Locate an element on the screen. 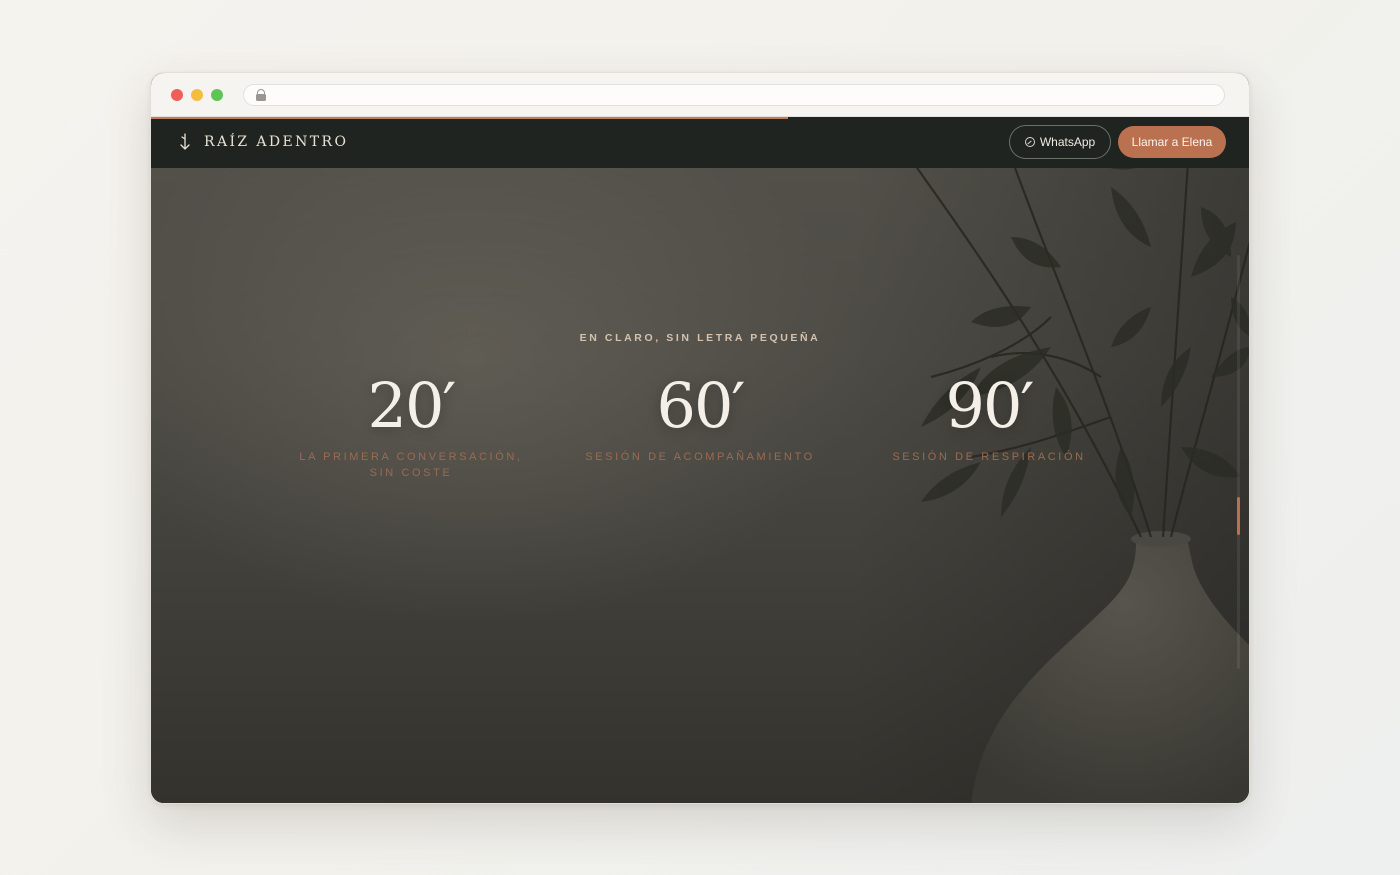 The image size is (1400, 875). scroll-progress-bar is located at coordinates (700, 118).